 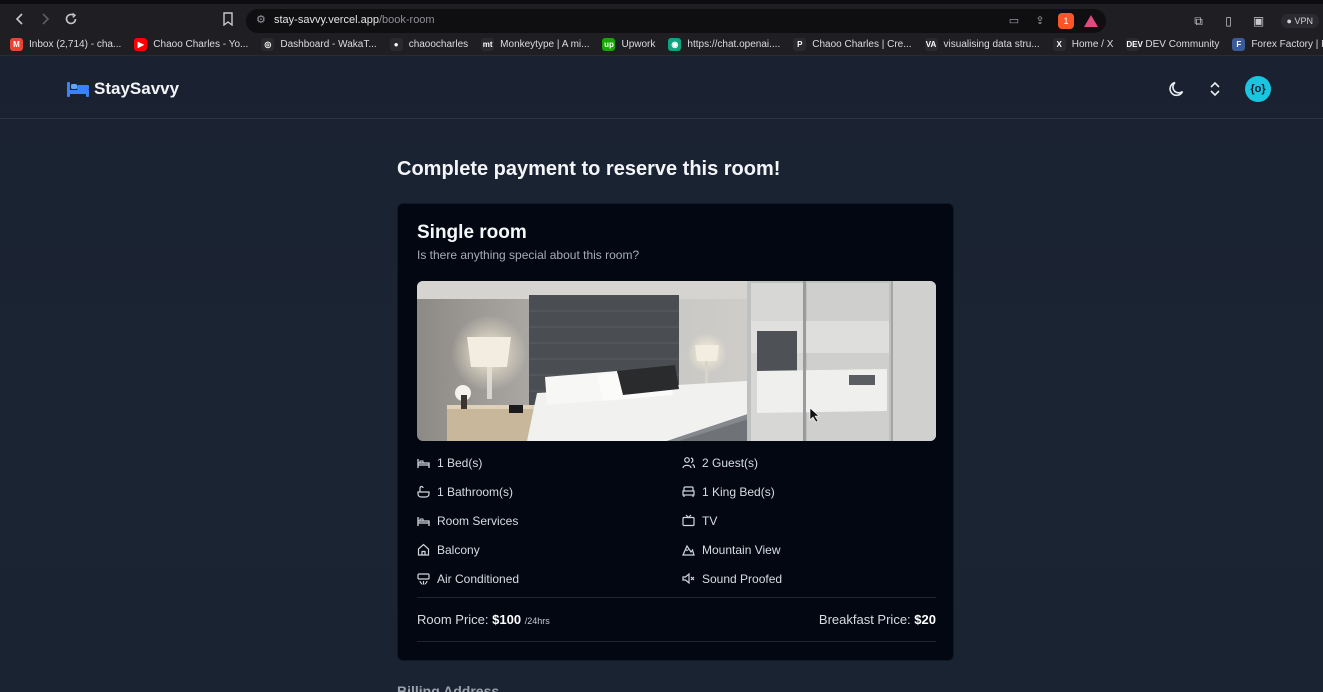 What do you see at coordinates (864, 619) in the screenshot?
I see `breakfast-price-label: Breakfast Price:` at bounding box center [864, 619].